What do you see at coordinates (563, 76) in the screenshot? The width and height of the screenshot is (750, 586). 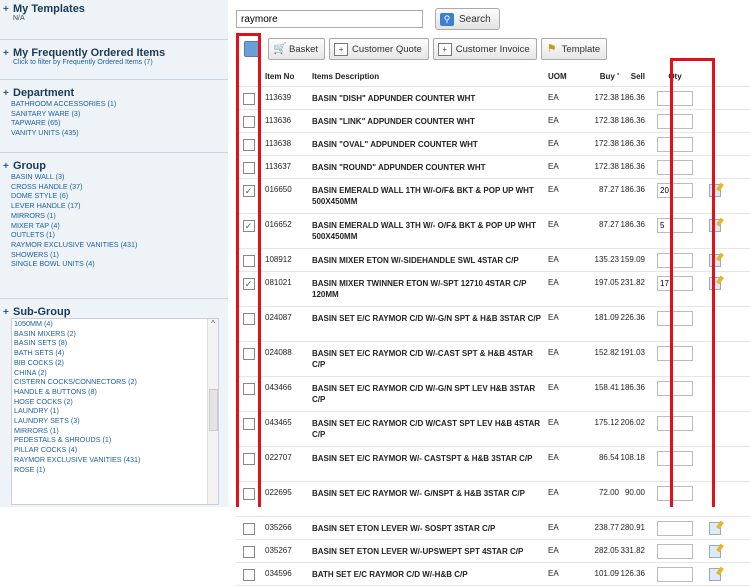 I see `col-uom: UOM` at bounding box center [563, 76].